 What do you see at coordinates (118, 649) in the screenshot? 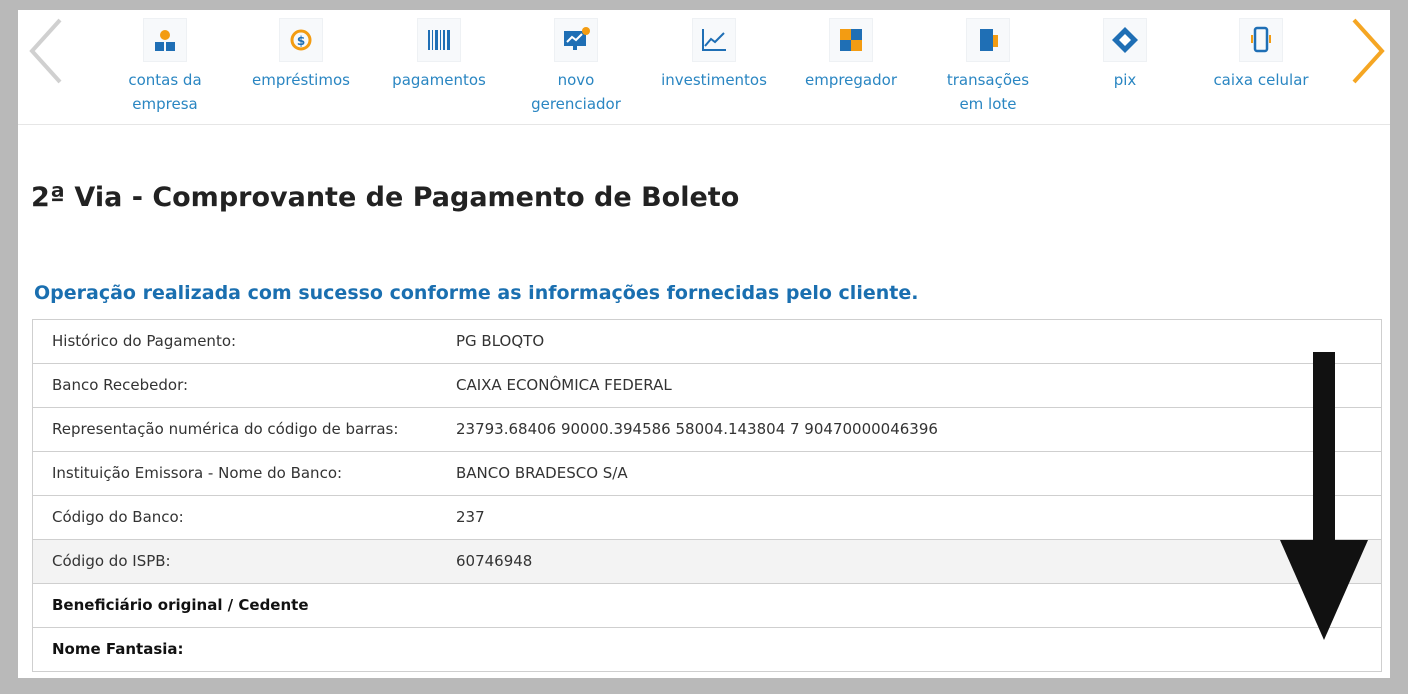
I see `section-label: Nome Fantasia:` at bounding box center [118, 649].